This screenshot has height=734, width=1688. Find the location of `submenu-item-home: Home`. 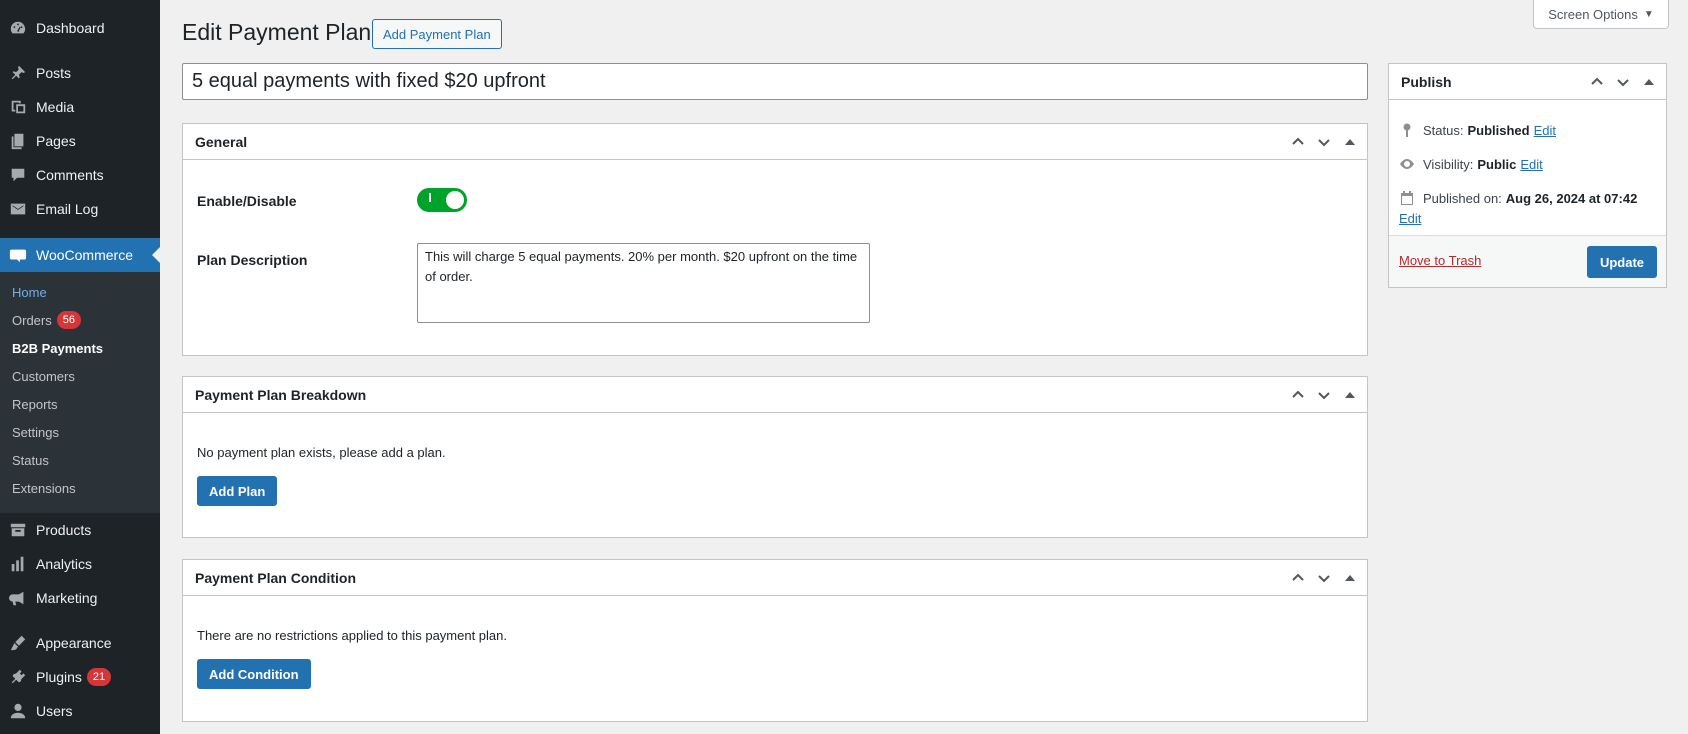

submenu-item-home: Home is located at coordinates (29, 292).